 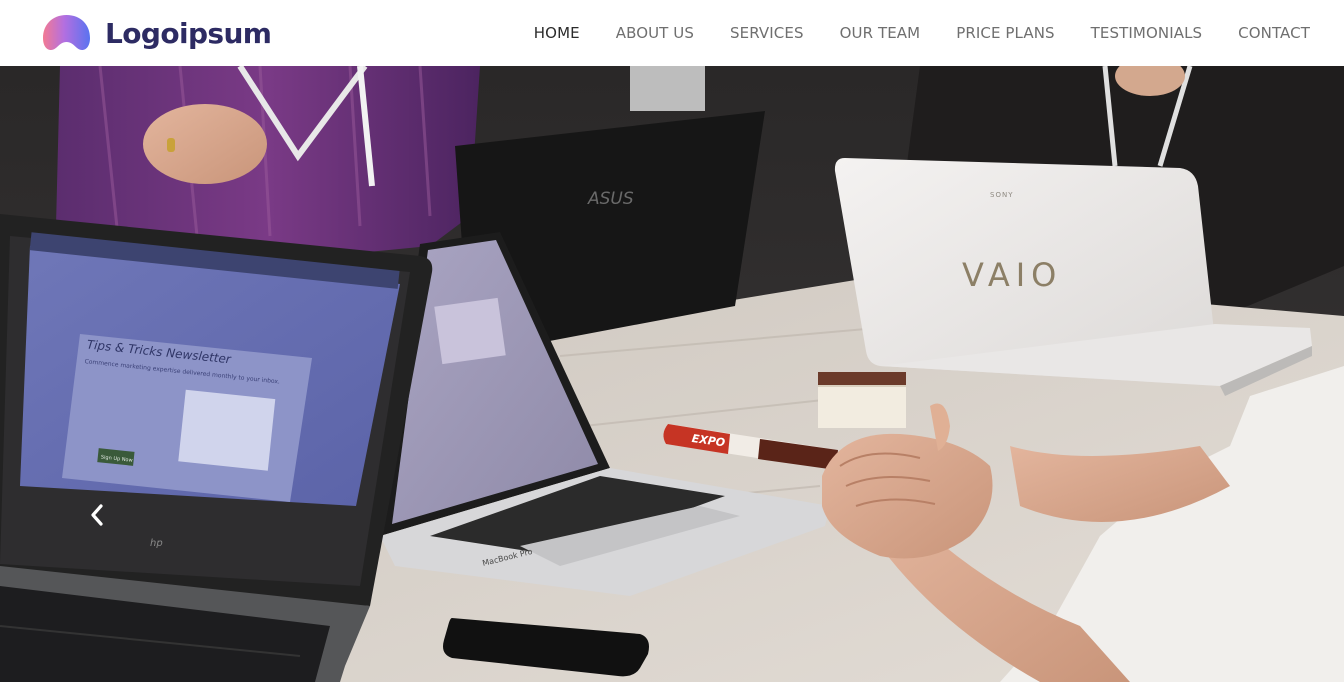 I want to click on hp-logo-text: hp, so click(x=156, y=543).